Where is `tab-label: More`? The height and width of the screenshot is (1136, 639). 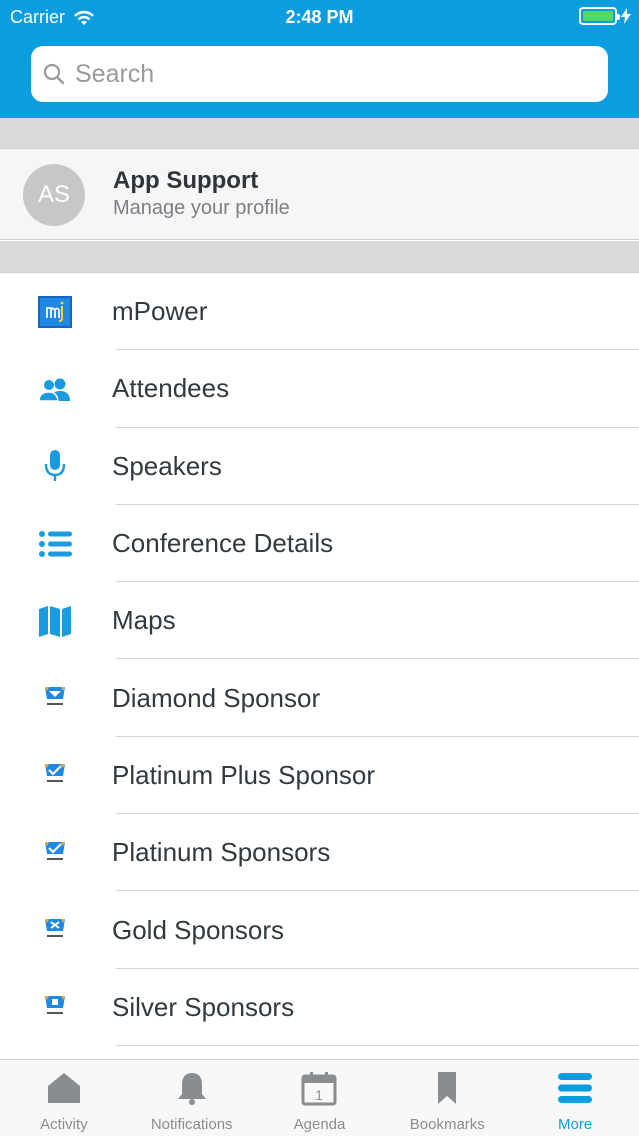 tab-label: More is located at coordinates (575, 1124).